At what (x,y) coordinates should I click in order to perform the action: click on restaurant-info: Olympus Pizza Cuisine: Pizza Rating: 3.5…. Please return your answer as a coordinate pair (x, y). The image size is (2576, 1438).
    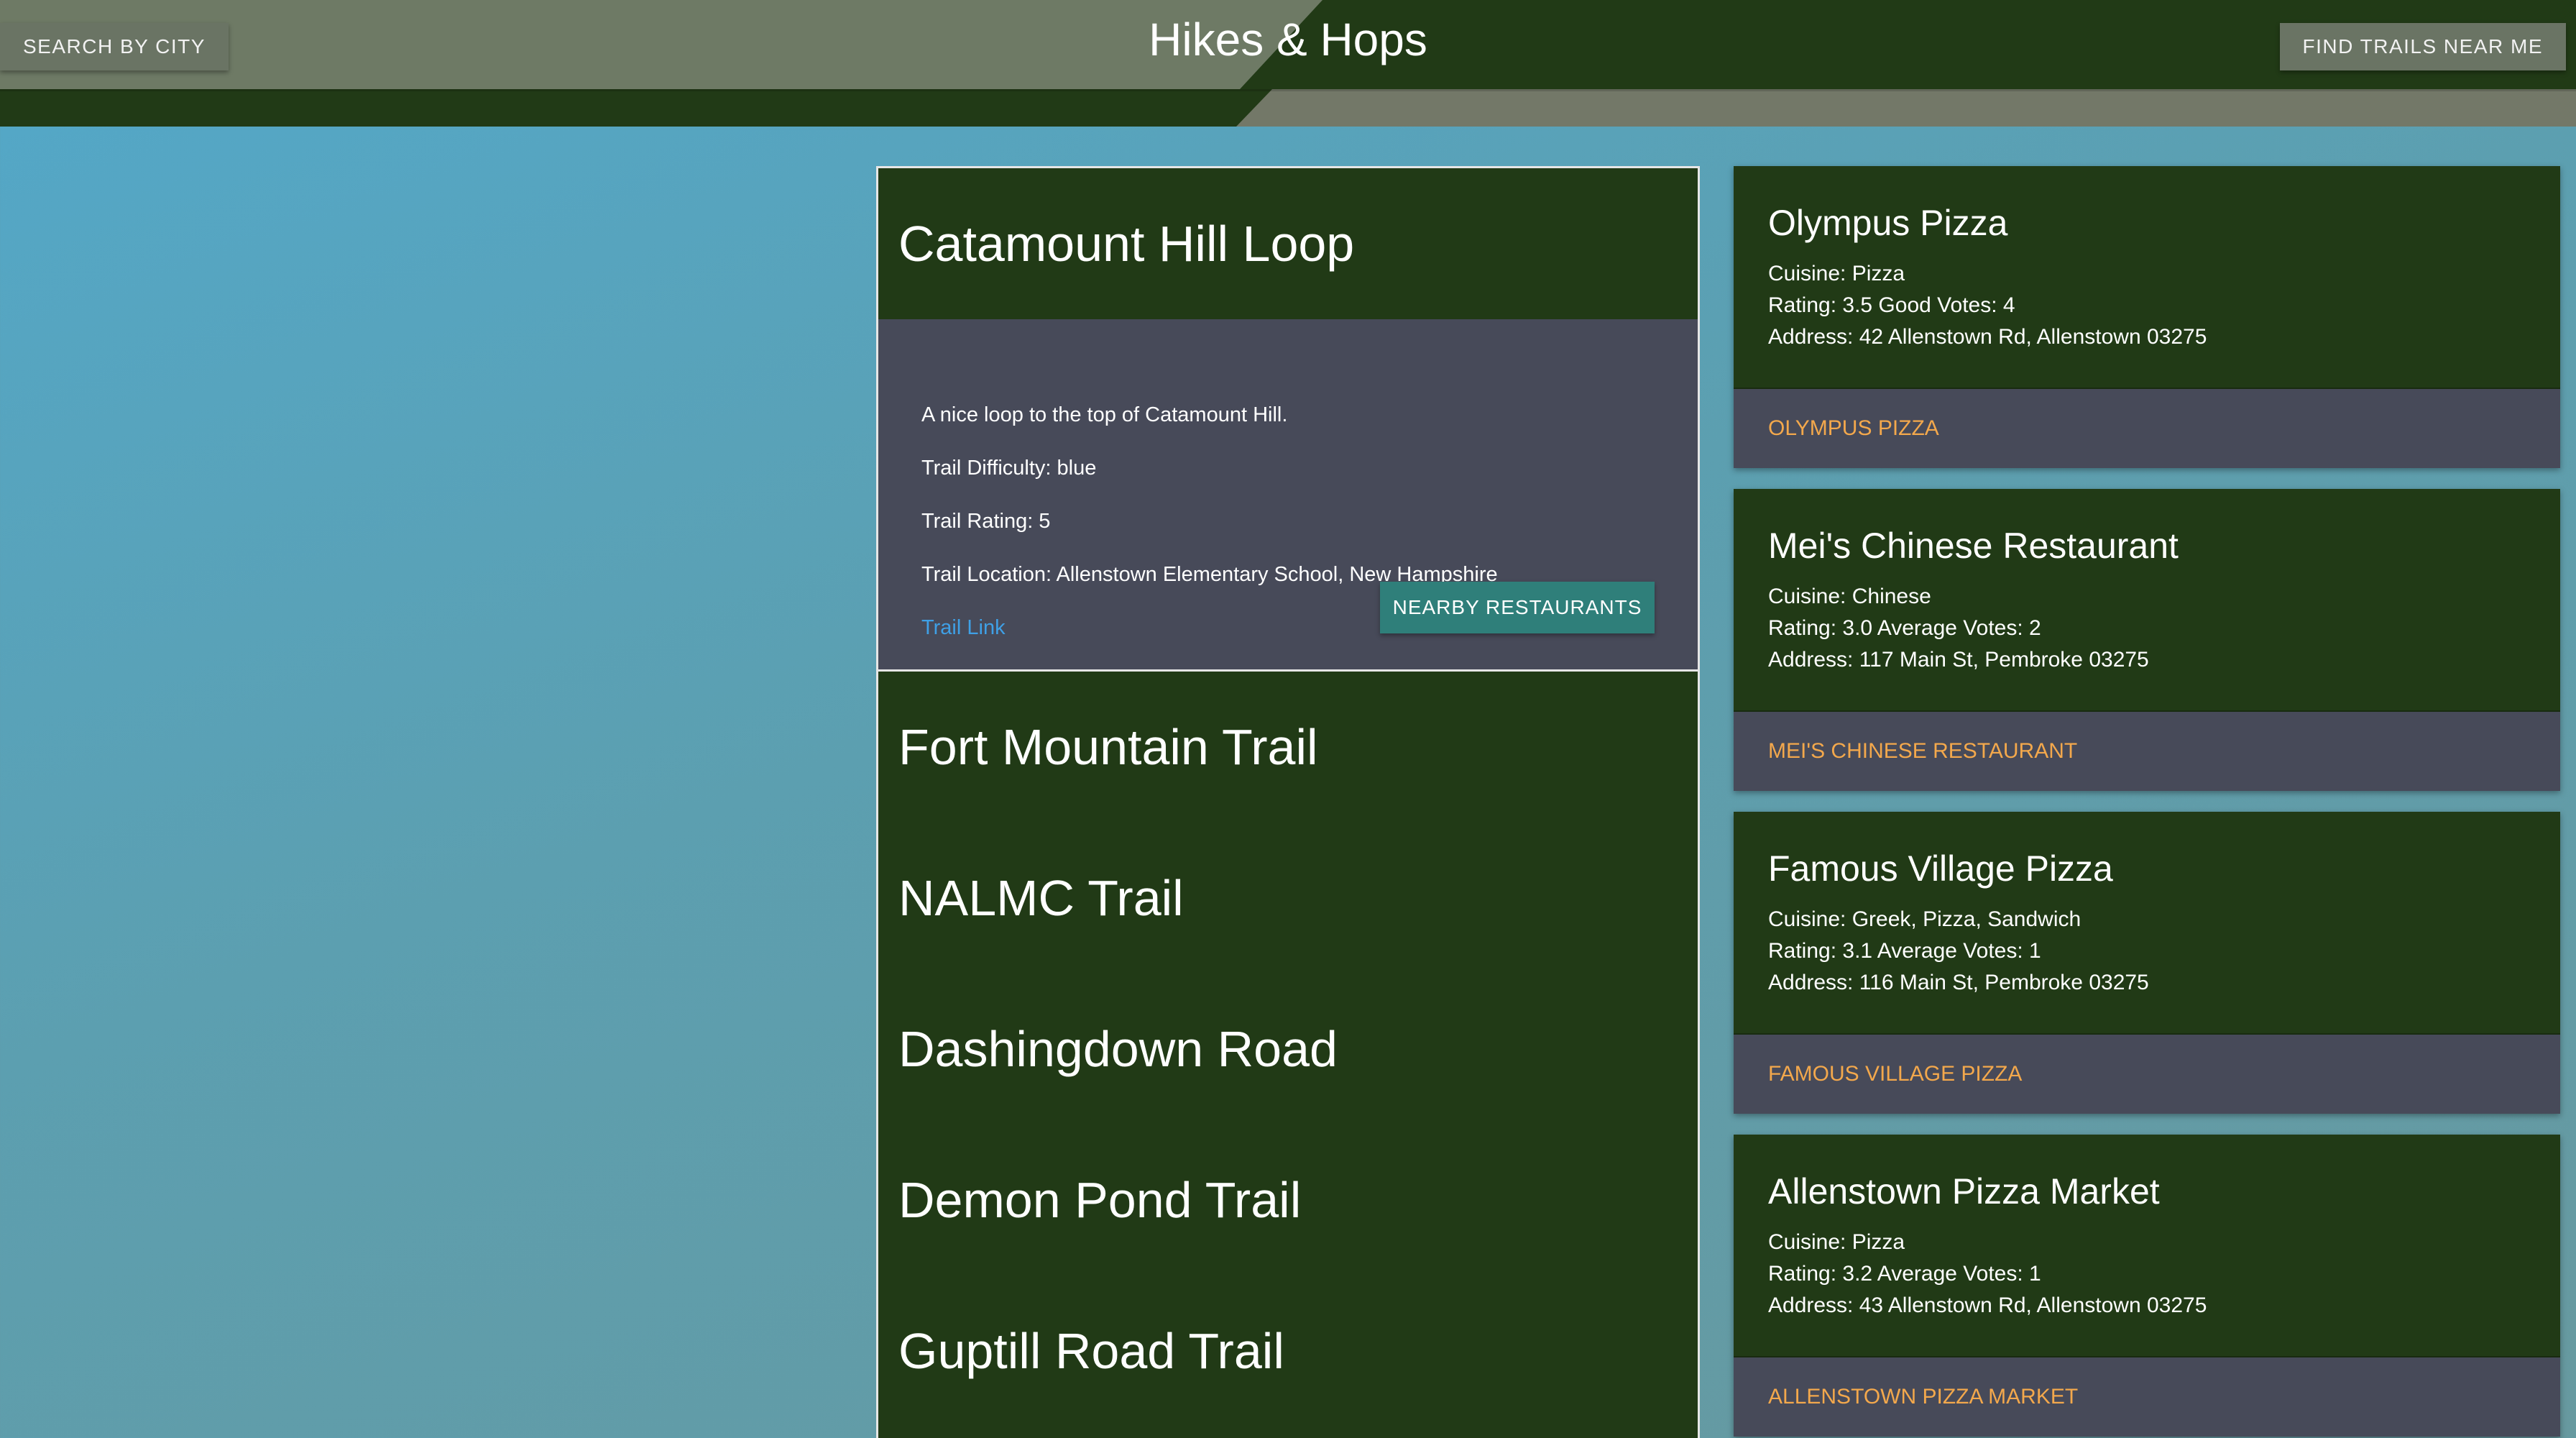
    Looking at the image, I should click on (2147, 277).